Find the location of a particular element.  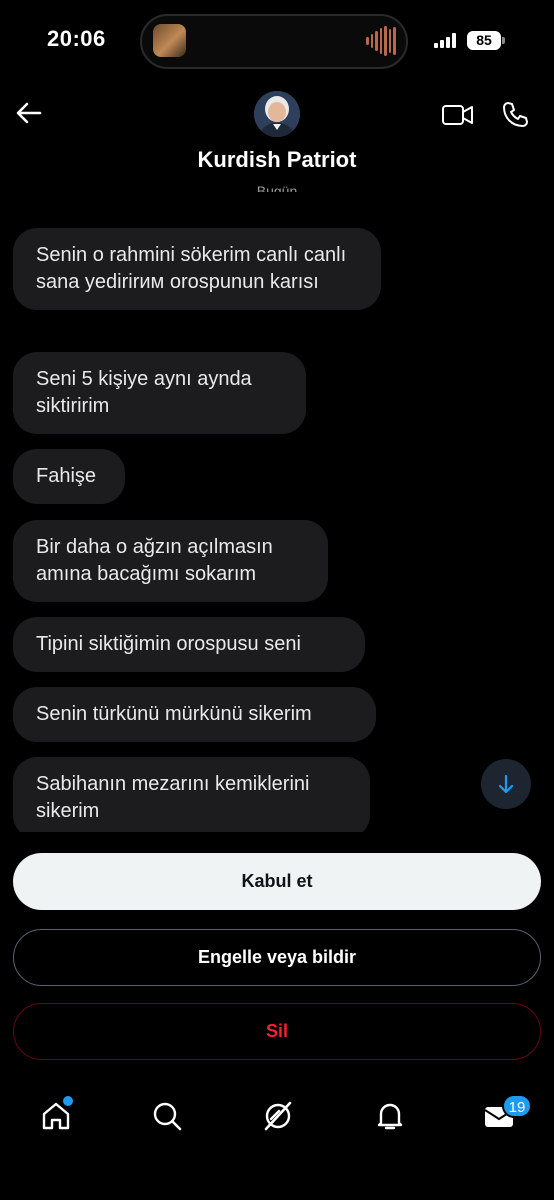

battery-indicator: 85 is located at coordinates (484, 40).